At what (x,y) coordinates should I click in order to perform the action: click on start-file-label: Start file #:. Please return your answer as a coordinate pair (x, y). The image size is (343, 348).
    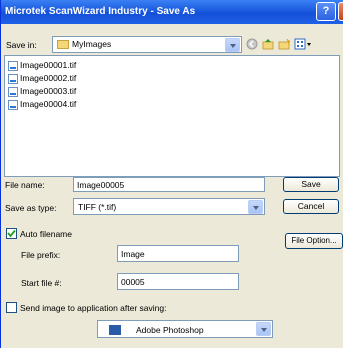
    Looking at the image, I should click on (41, 283).